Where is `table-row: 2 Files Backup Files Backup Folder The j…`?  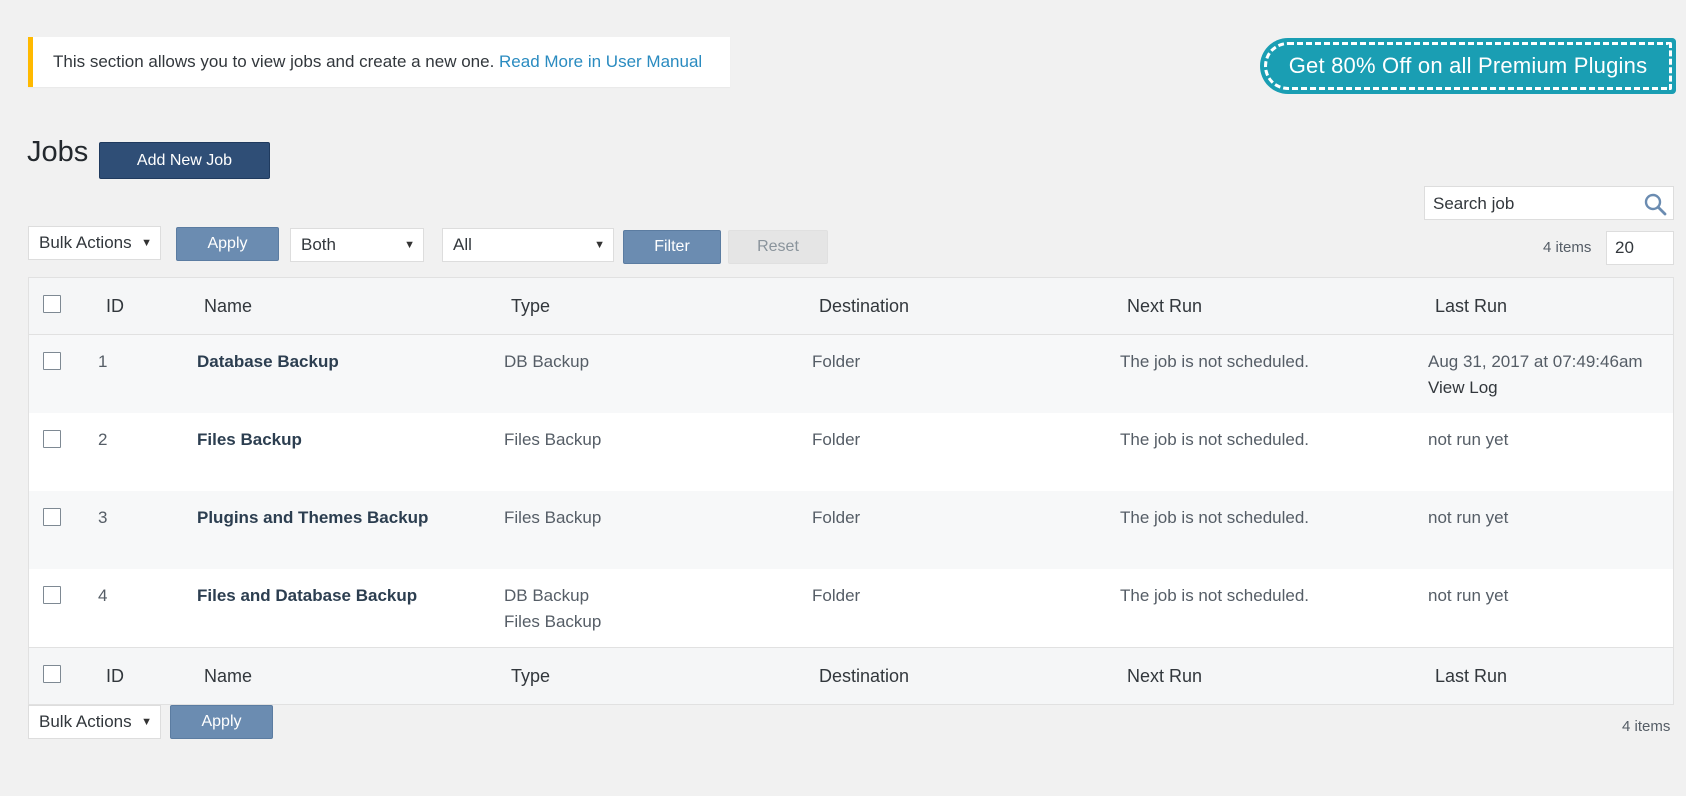
table-row: 2 Files Backup Files Backup Folder The j… is located at coordinates (851, 452).